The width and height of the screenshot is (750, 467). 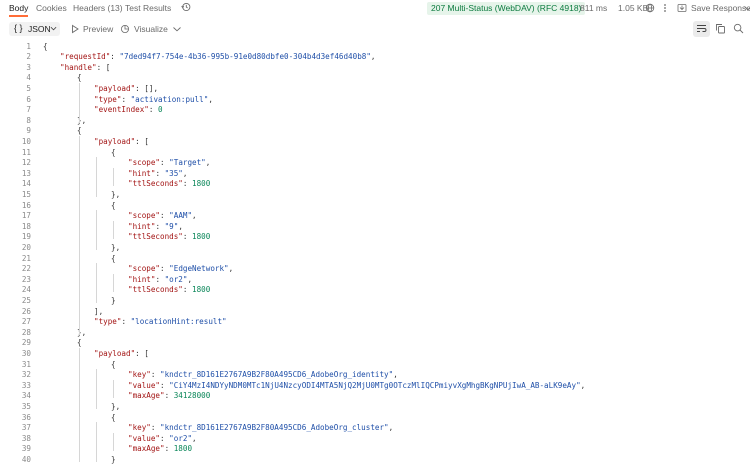 What do you see at coordinates (26, 141) in the screenshot?
I see `line-number: 10` at bounding box center [26, 141].